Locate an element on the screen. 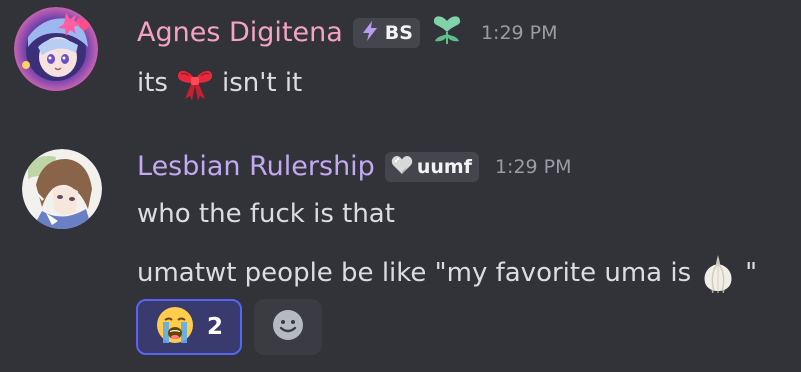  message-header: Agnes Digitena BS 1:29 PM is located at coordinates (347, 33).